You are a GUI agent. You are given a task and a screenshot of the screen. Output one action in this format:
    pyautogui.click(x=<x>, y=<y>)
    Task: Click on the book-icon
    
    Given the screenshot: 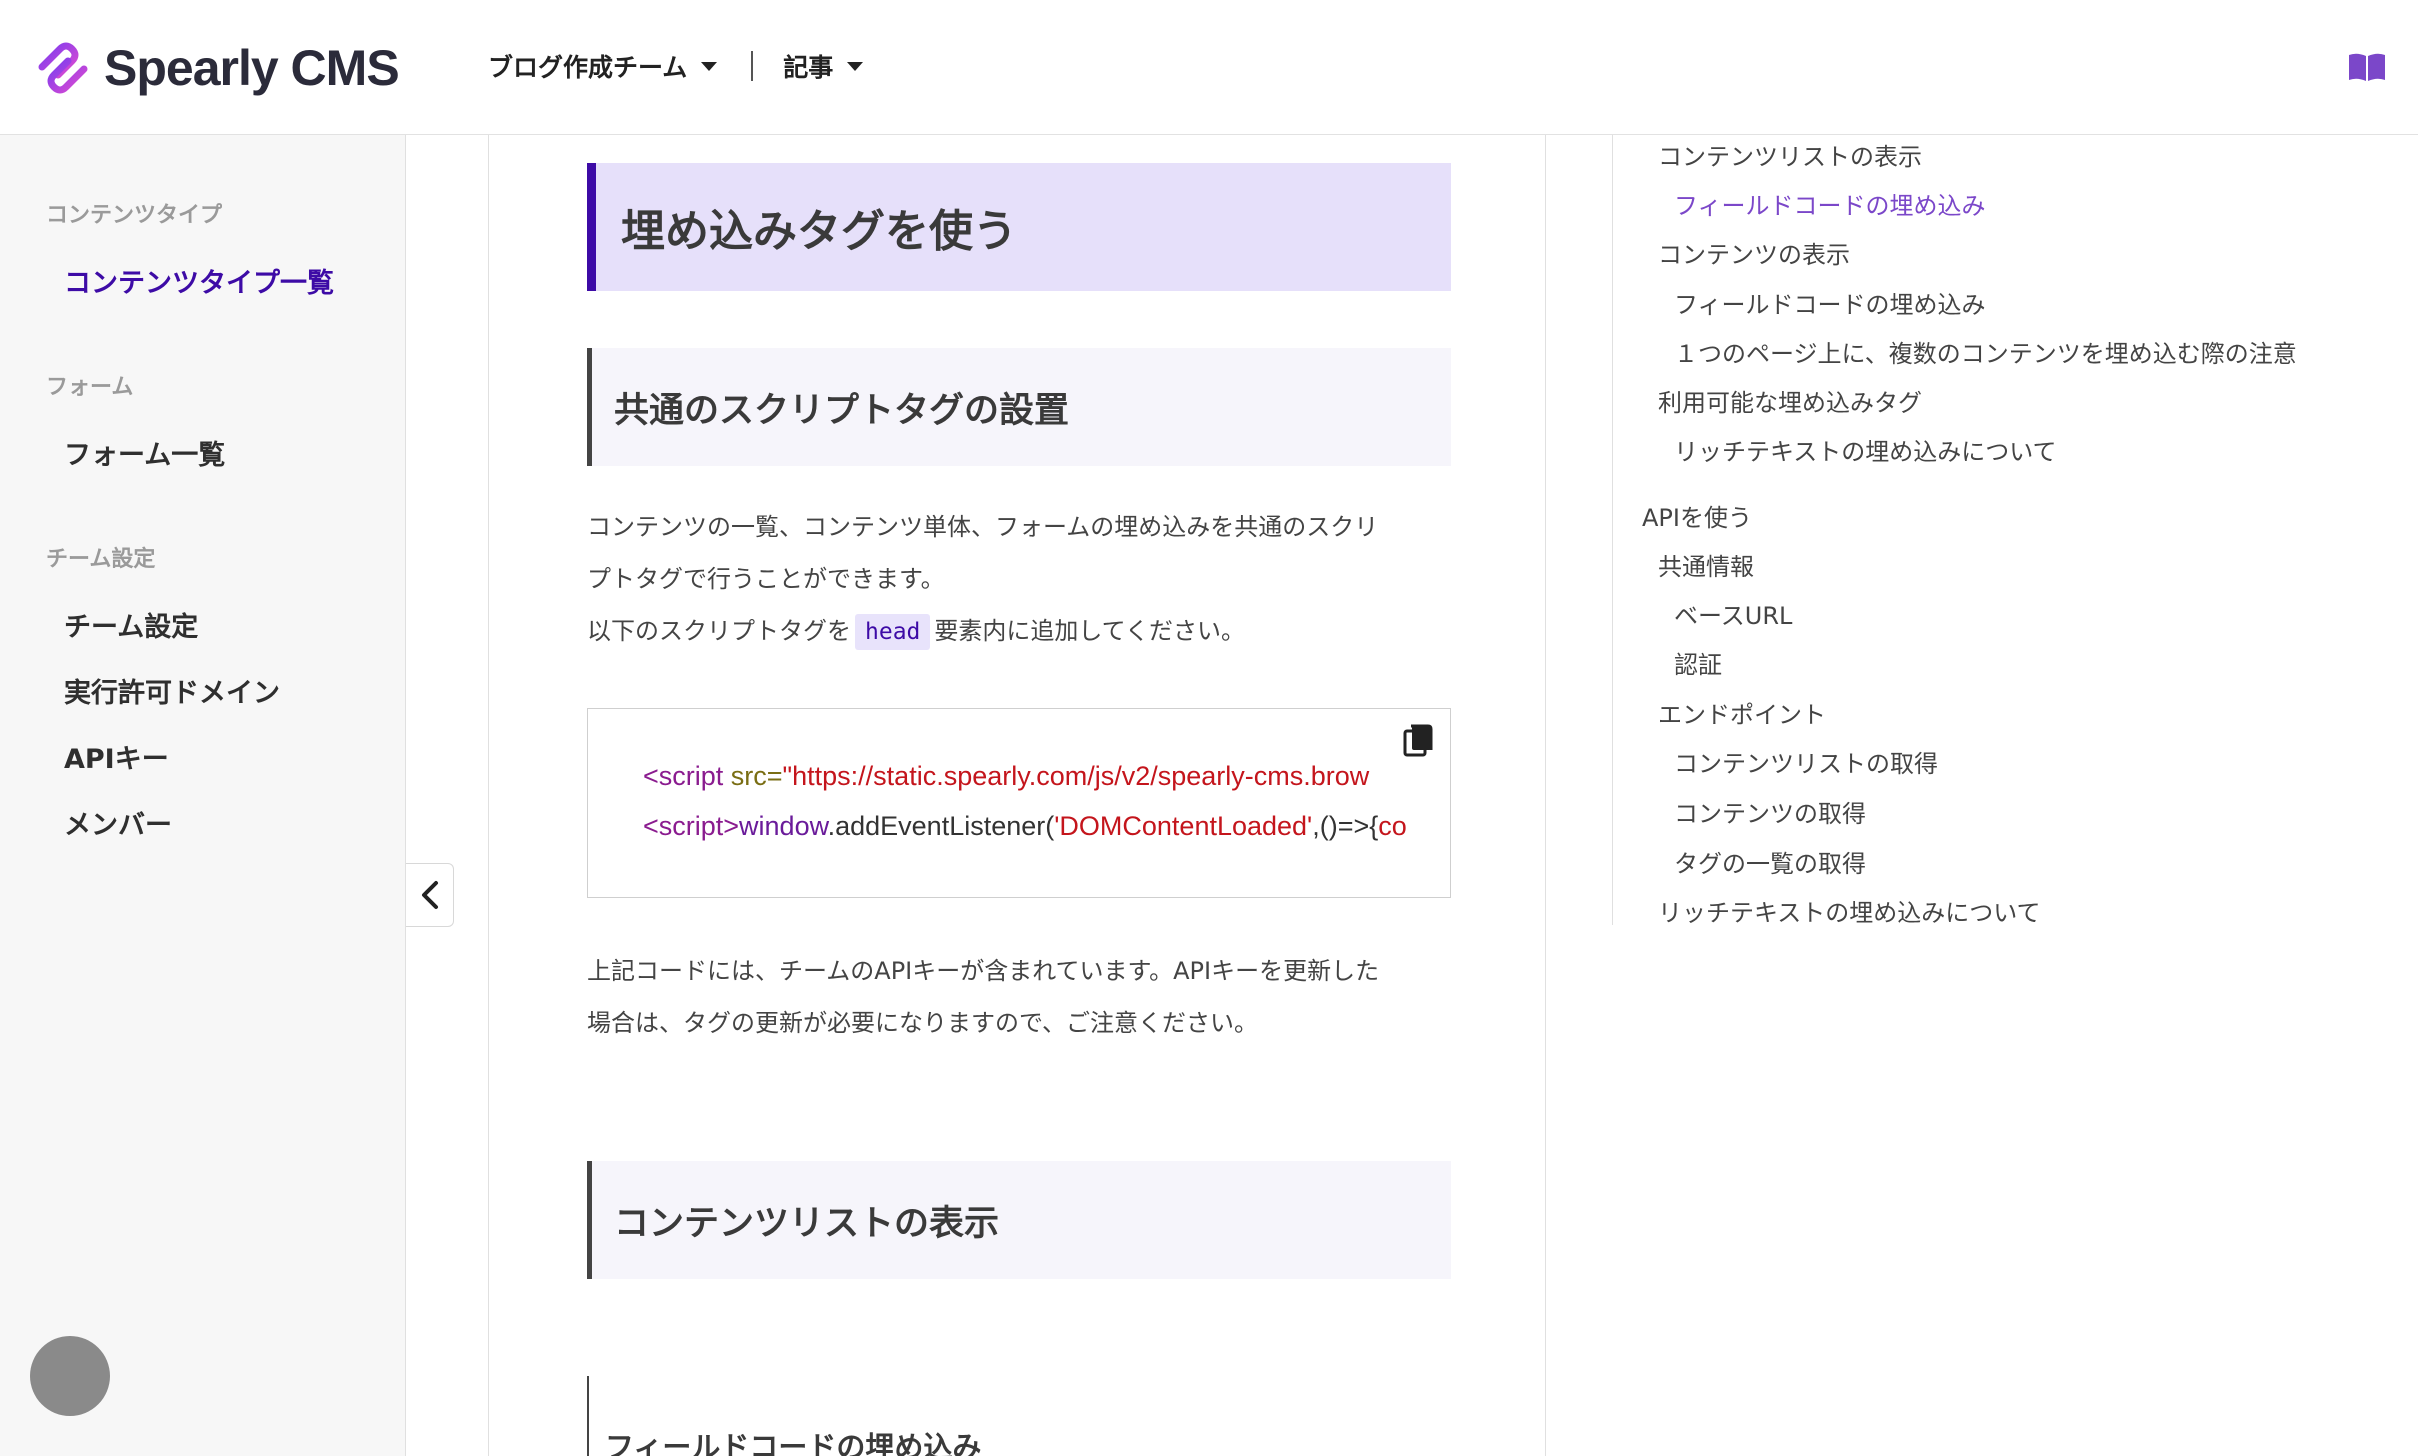 What is the action you would take?
    pyautogui.click(x=2367, y=67)
    